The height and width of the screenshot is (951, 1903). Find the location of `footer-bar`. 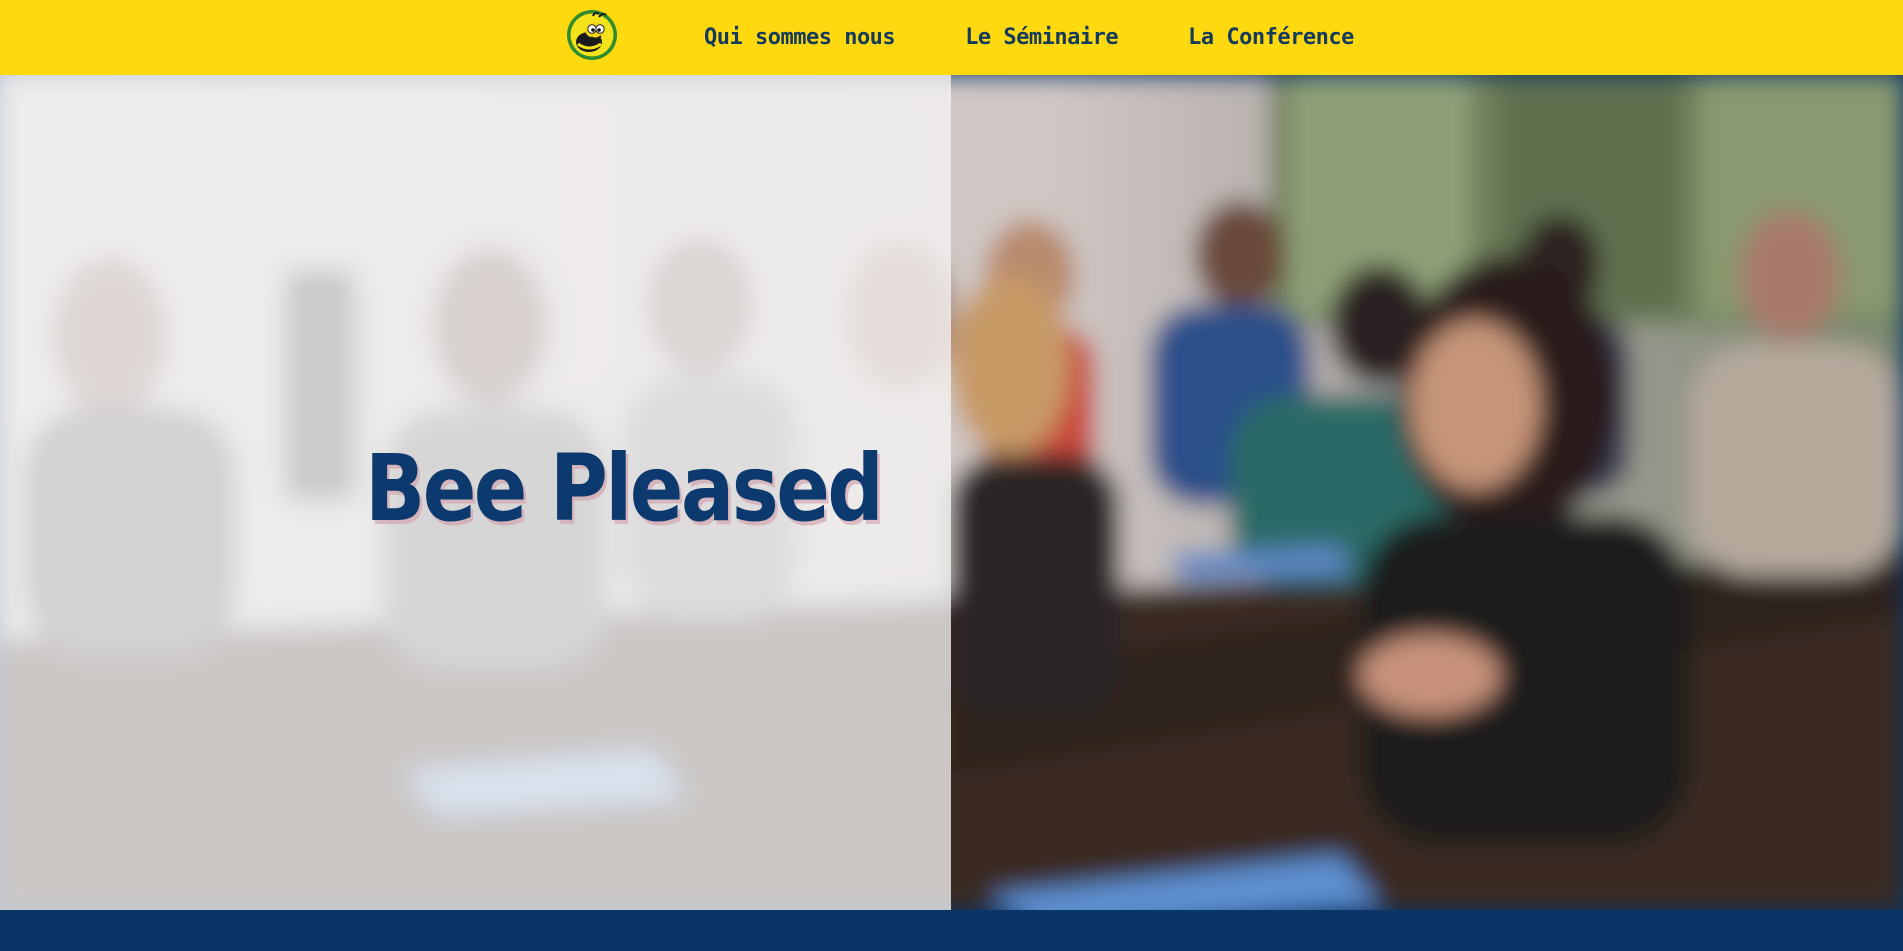

footer-bar is located at coordinates (951, 930).